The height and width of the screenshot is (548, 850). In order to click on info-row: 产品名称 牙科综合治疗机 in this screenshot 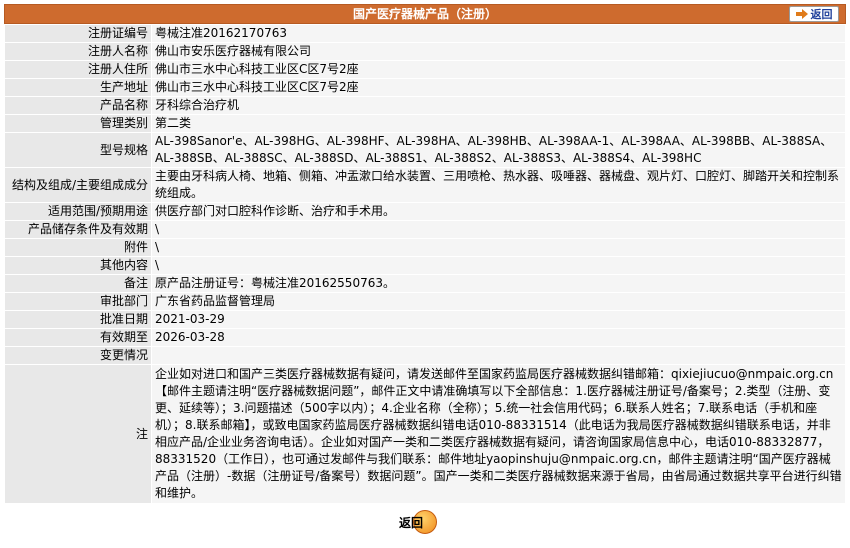, I will do `click(425, 105)`.